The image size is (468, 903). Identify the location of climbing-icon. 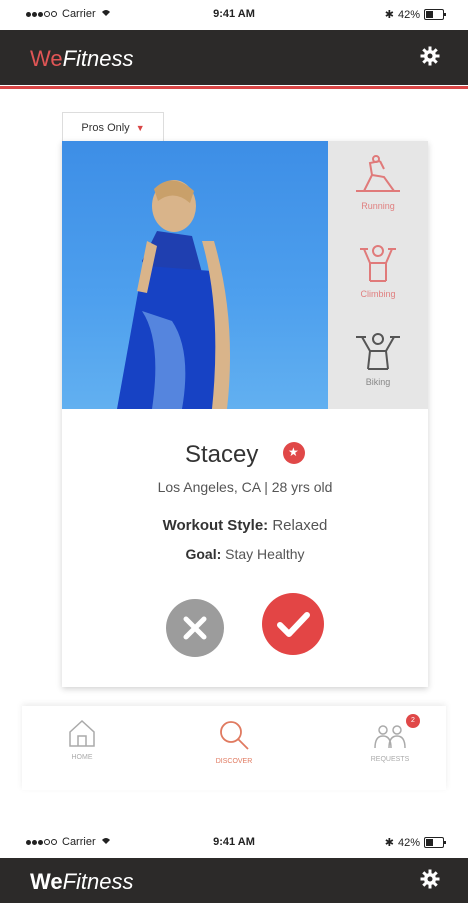
(378, 263).